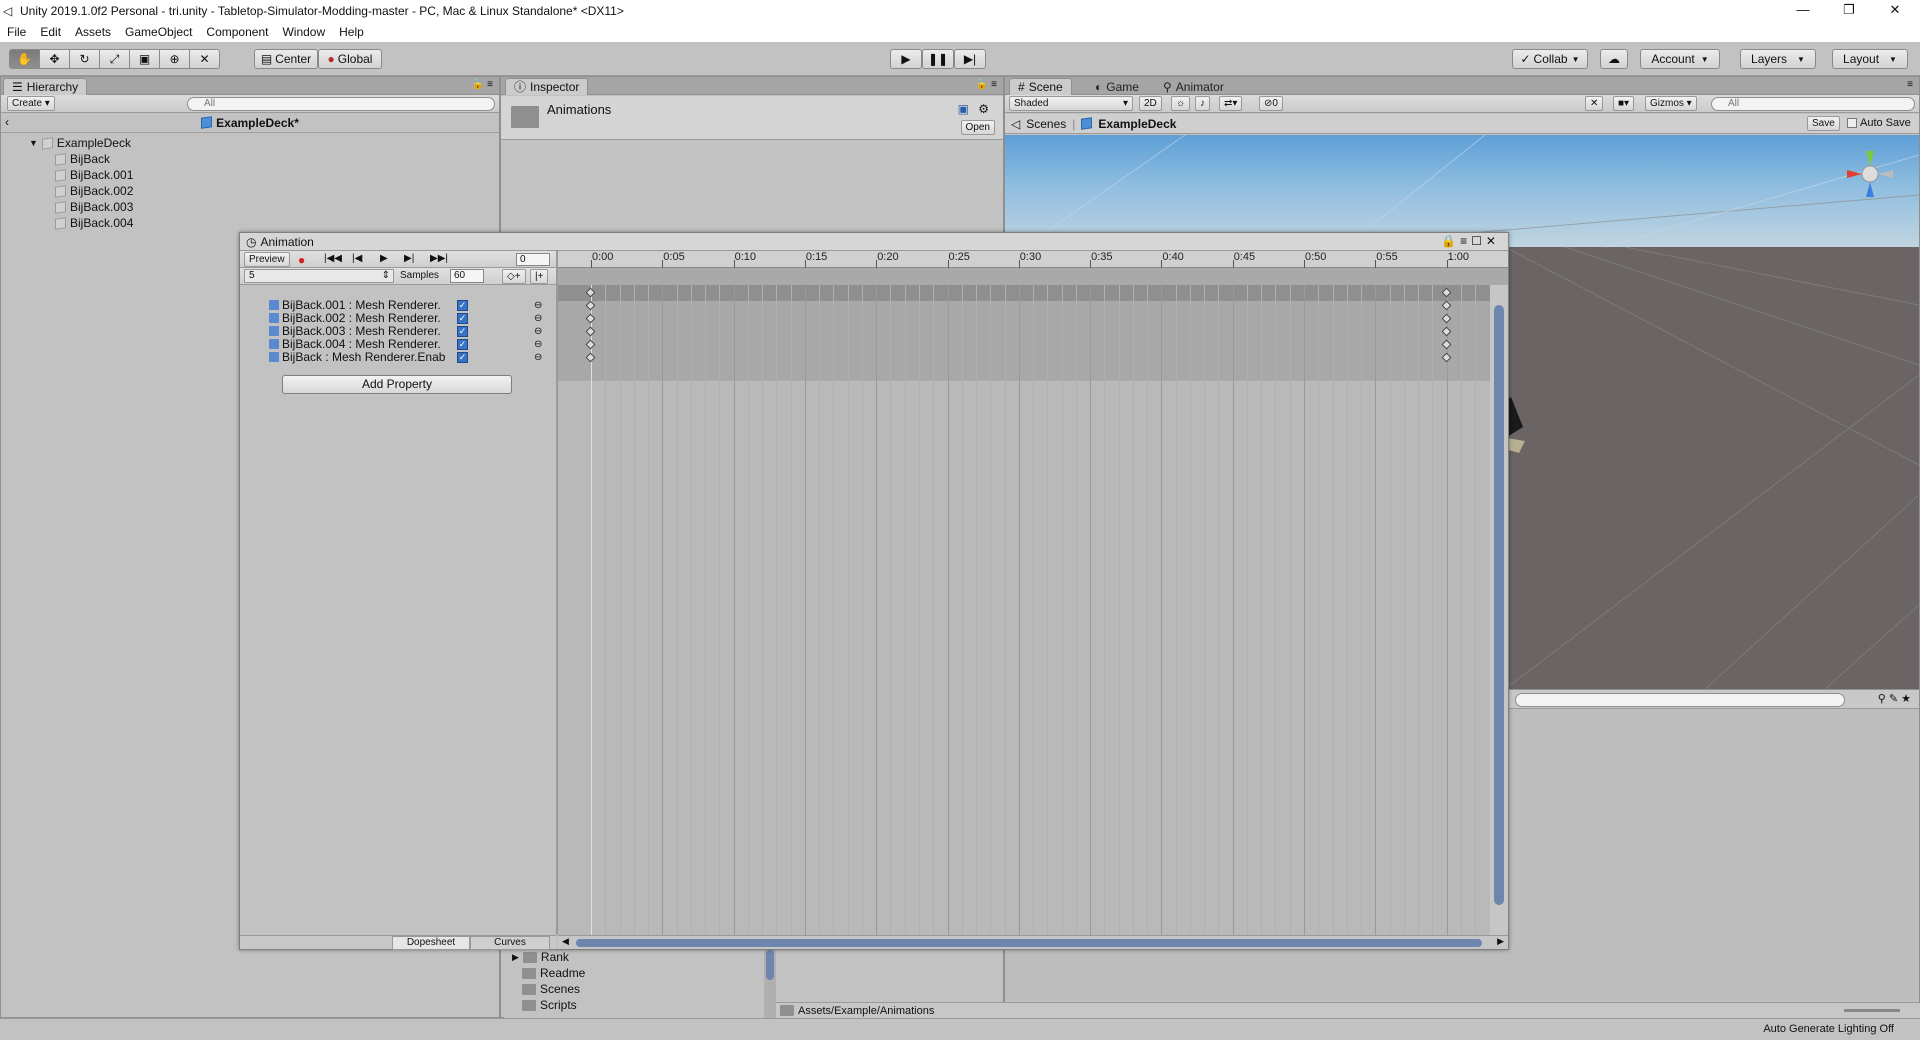  Describe the element at coordinates (1910, 84) in the screenshot. I see `panel-menu-icon: ≡` at that location.